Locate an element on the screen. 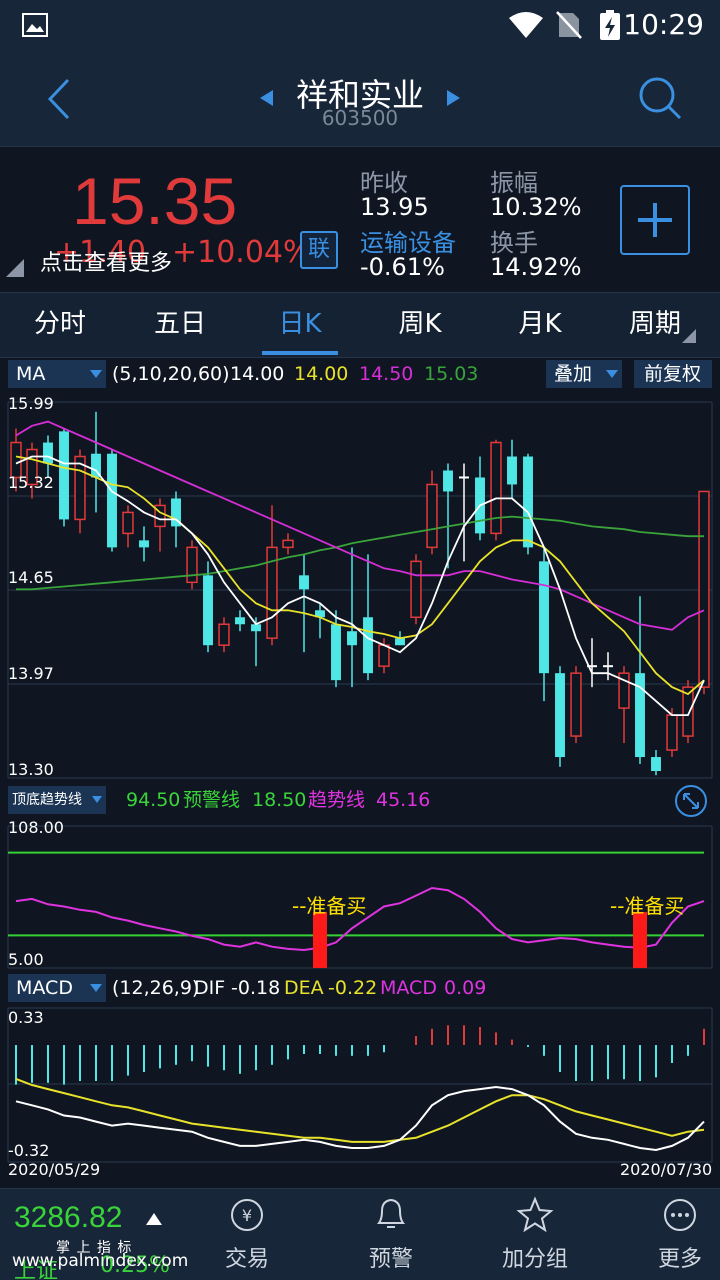 The image size is (720, 1280). nav-add-group-label: 加分组 is located at coordinates (534, 1259).